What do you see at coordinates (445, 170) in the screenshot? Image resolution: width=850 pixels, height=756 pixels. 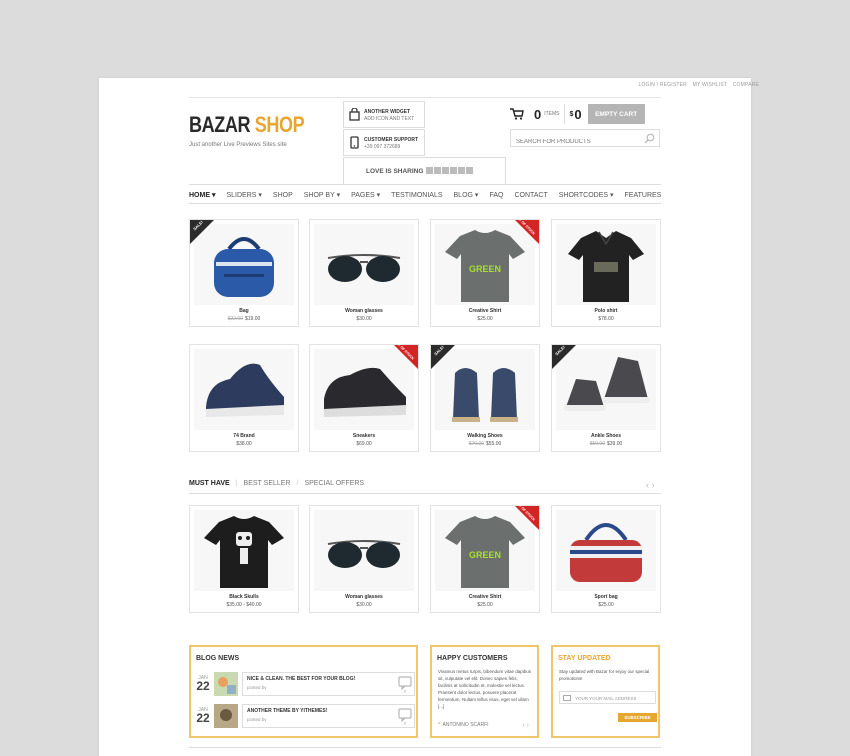 I see `twitter-icon` at bounding box center [445, 170].